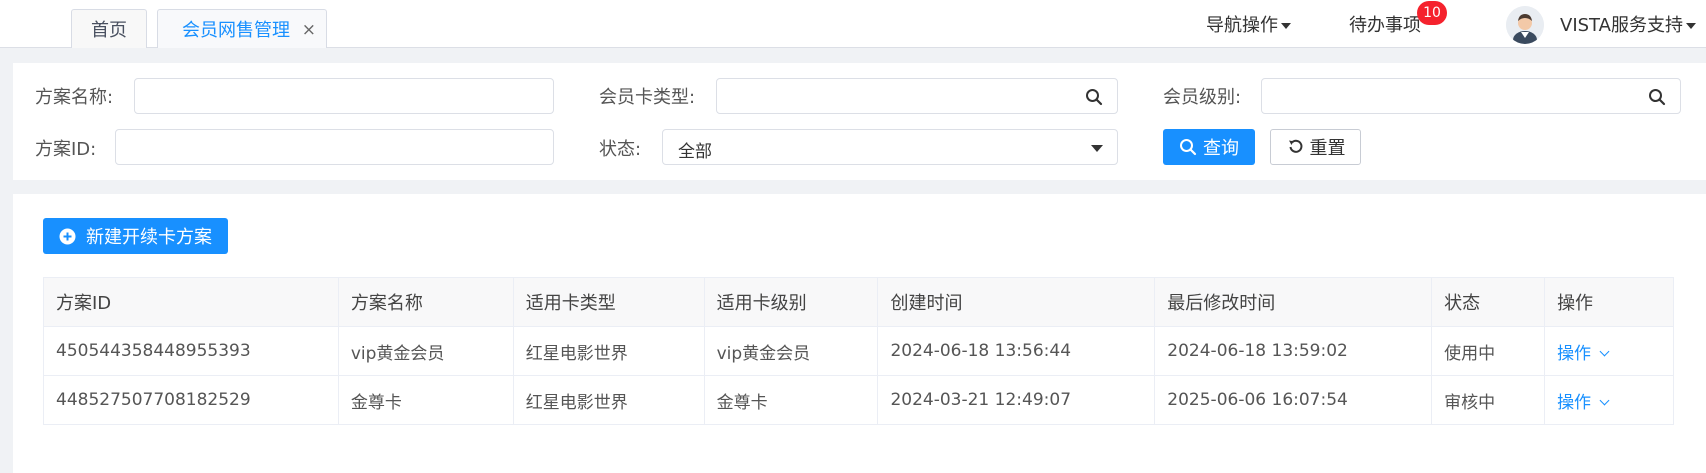 The image size is (1706, 473). I want to click on refresh-icon, so click(1295, 146).